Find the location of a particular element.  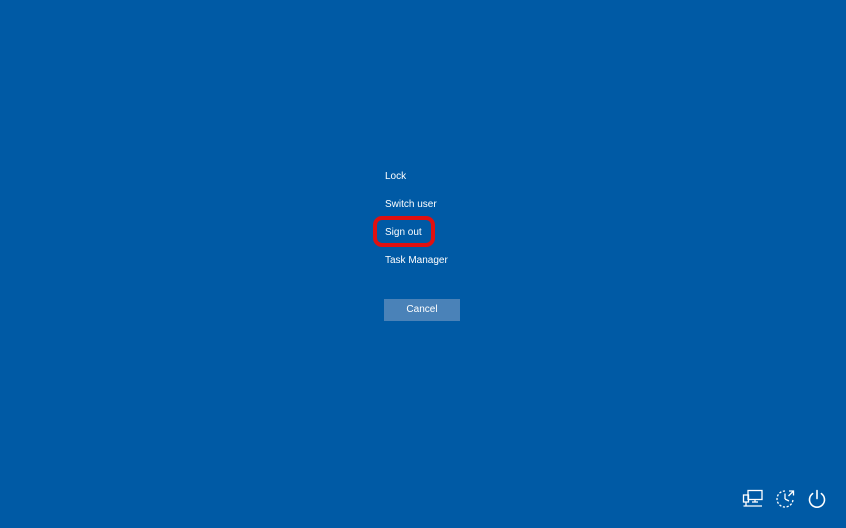

switch-user-option: Switch user is located at coordinates (455, 210).